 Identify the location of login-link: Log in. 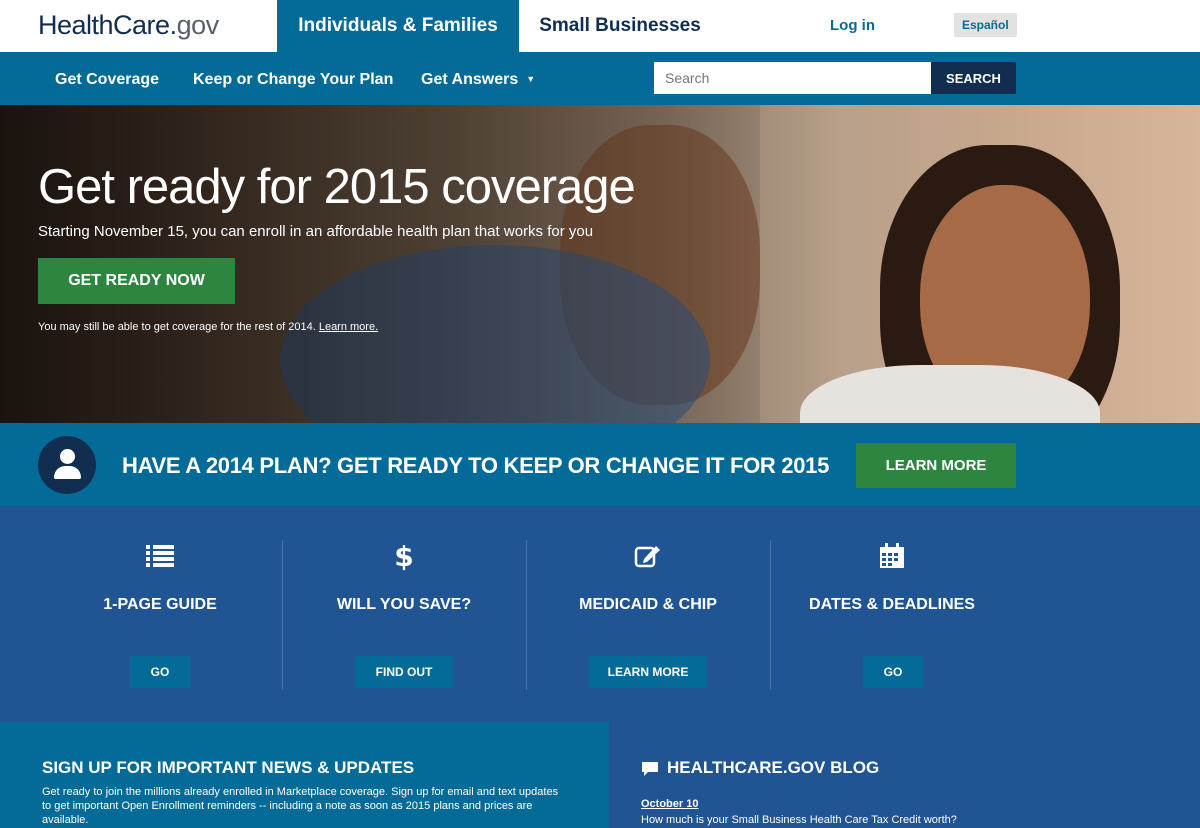
(852, 25).